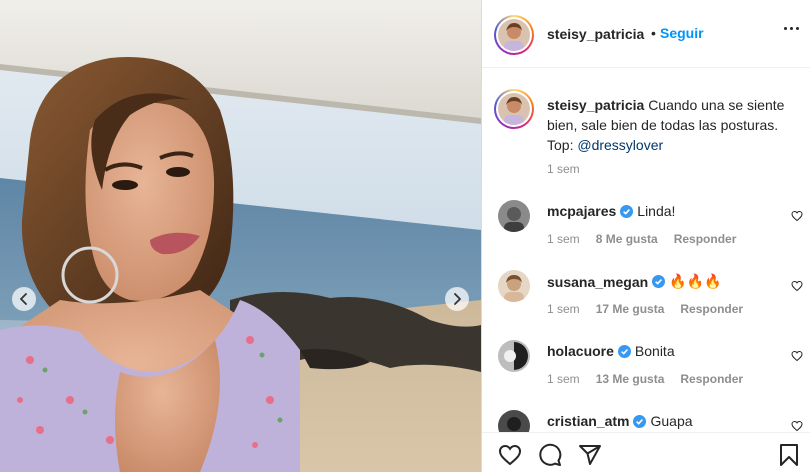  I want to click on bookmark-icon, so click(789, 455).